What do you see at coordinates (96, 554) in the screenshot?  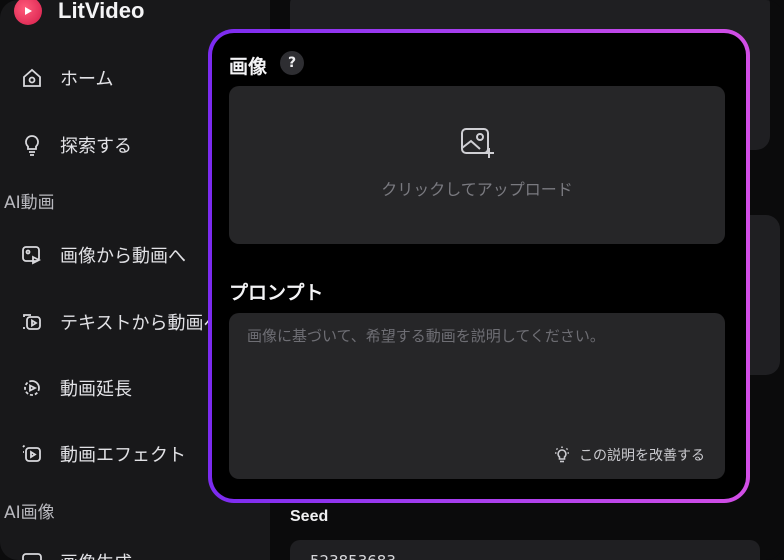 I see `sidebar-item-label: 画像生成` at bounding box center [96, 554].